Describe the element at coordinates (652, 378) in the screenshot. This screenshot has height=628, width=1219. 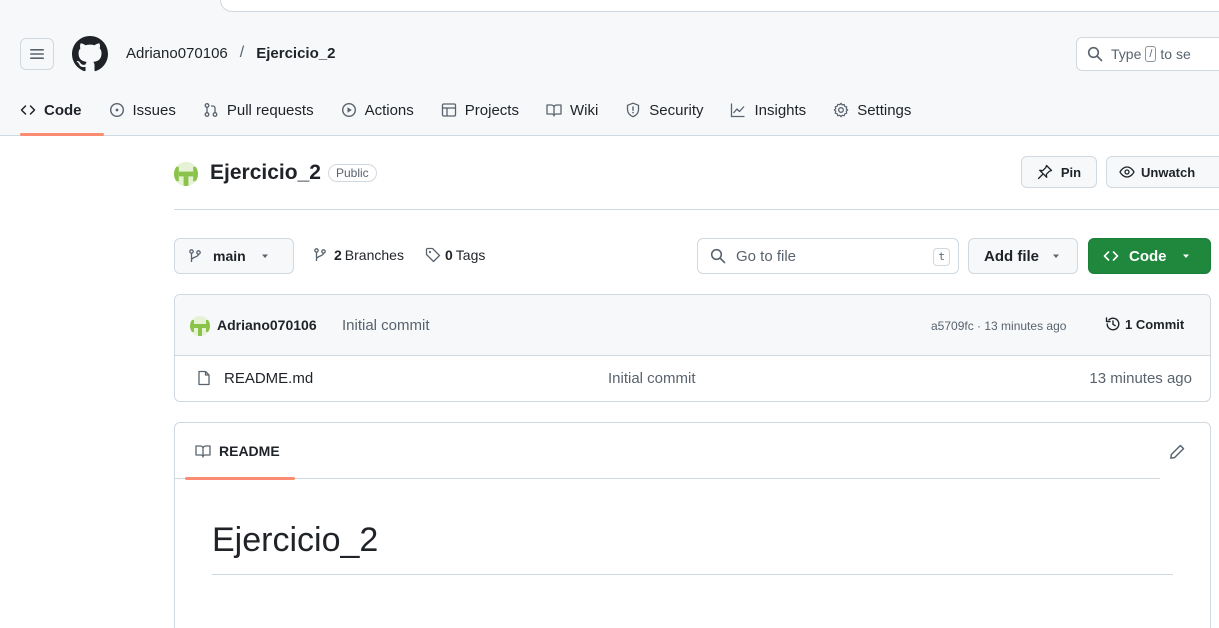
I see `file-commit-message: Initial commit` at that location.